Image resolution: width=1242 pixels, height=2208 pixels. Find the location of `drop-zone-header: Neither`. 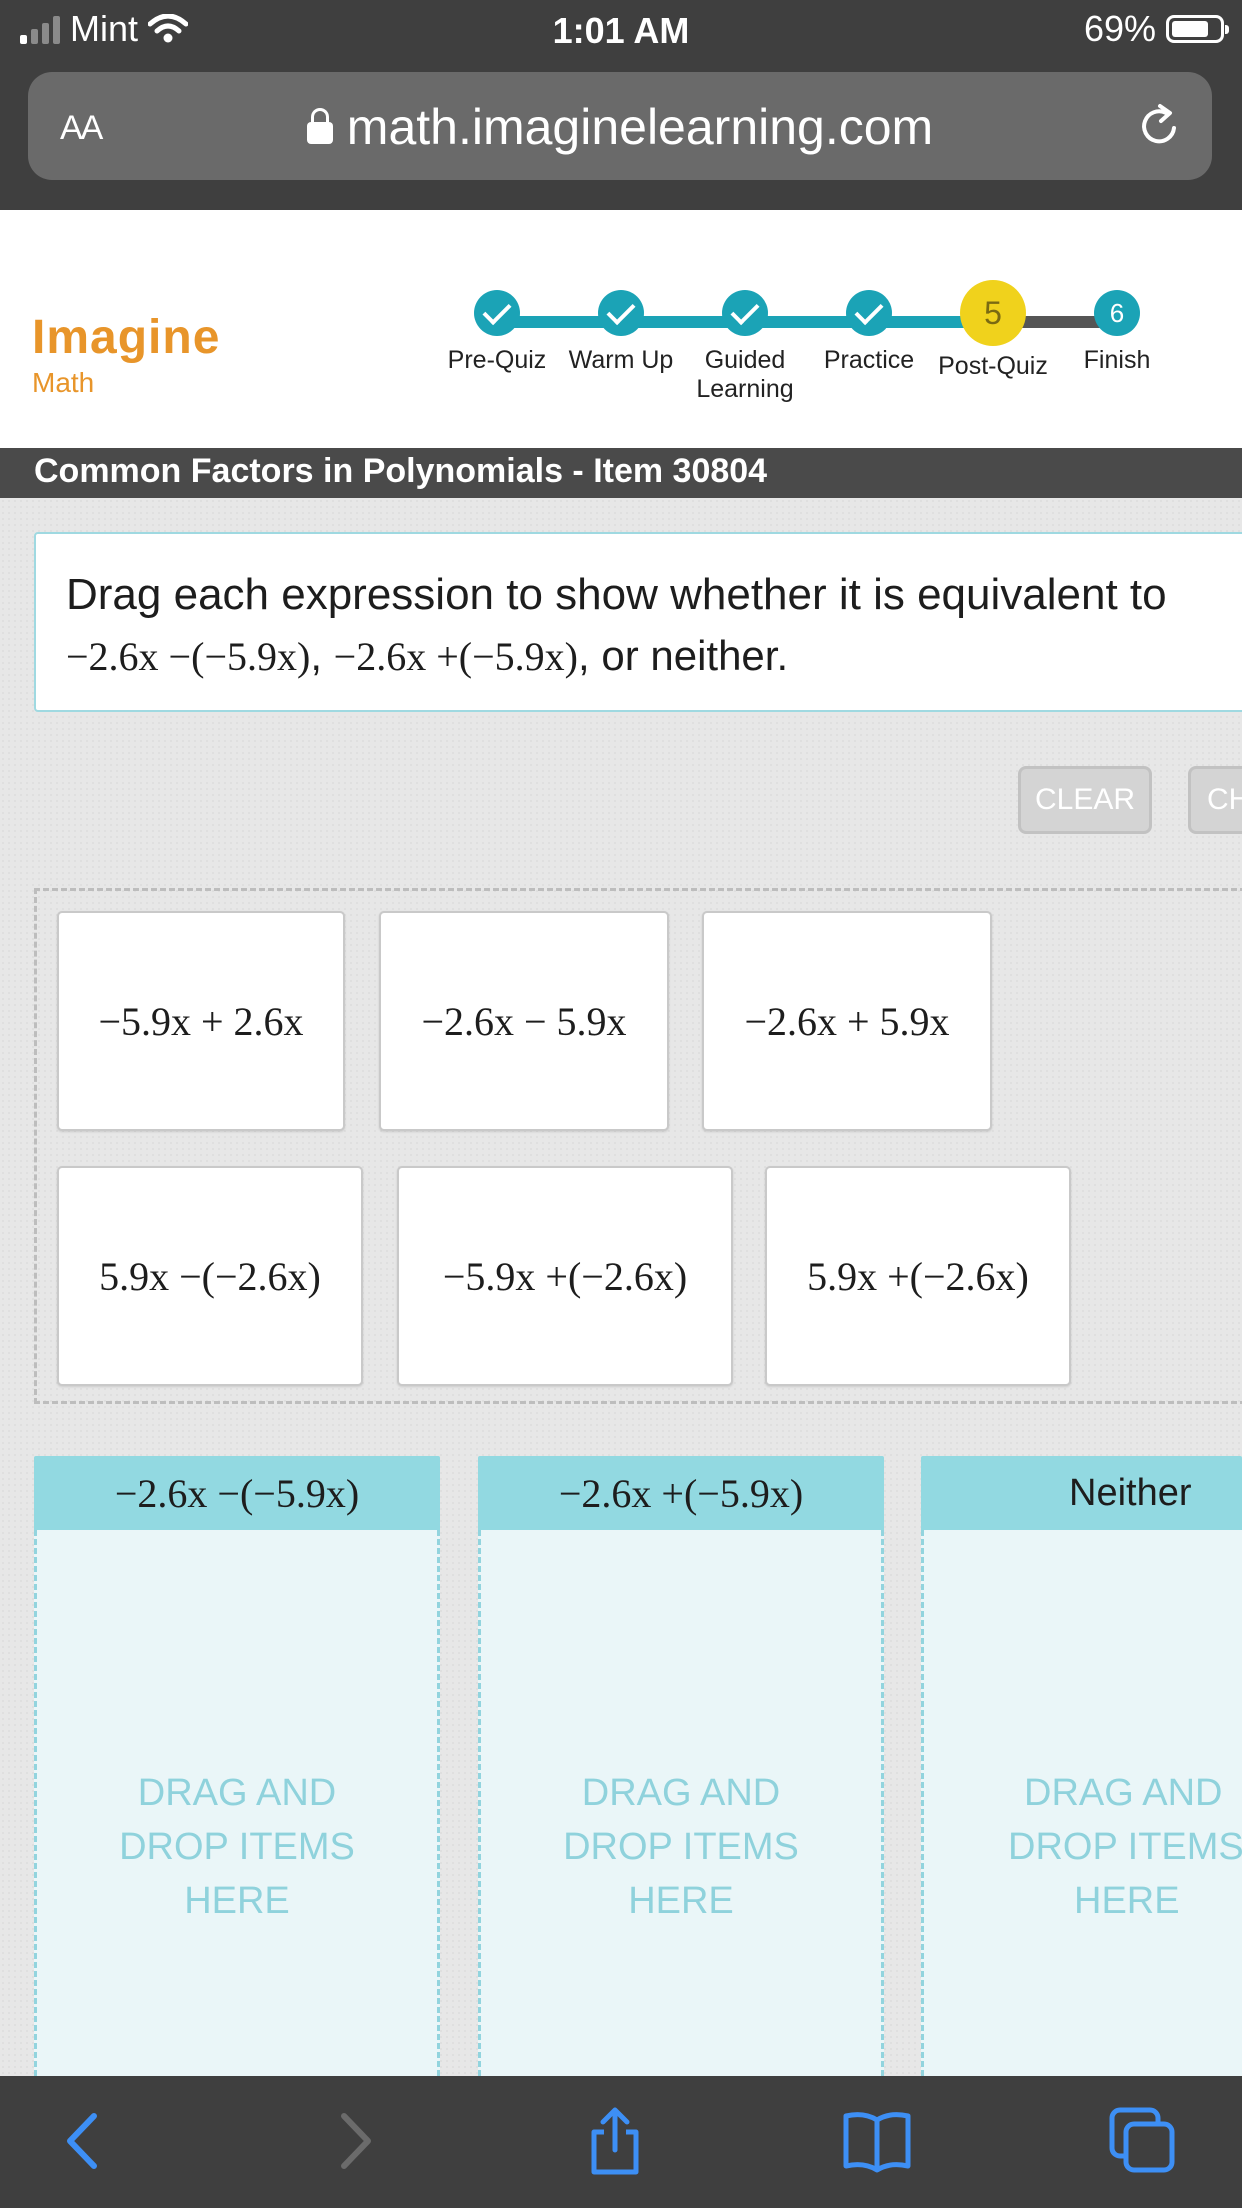

drop-zone-header: Neither is located at coordinates (1081, 1493).